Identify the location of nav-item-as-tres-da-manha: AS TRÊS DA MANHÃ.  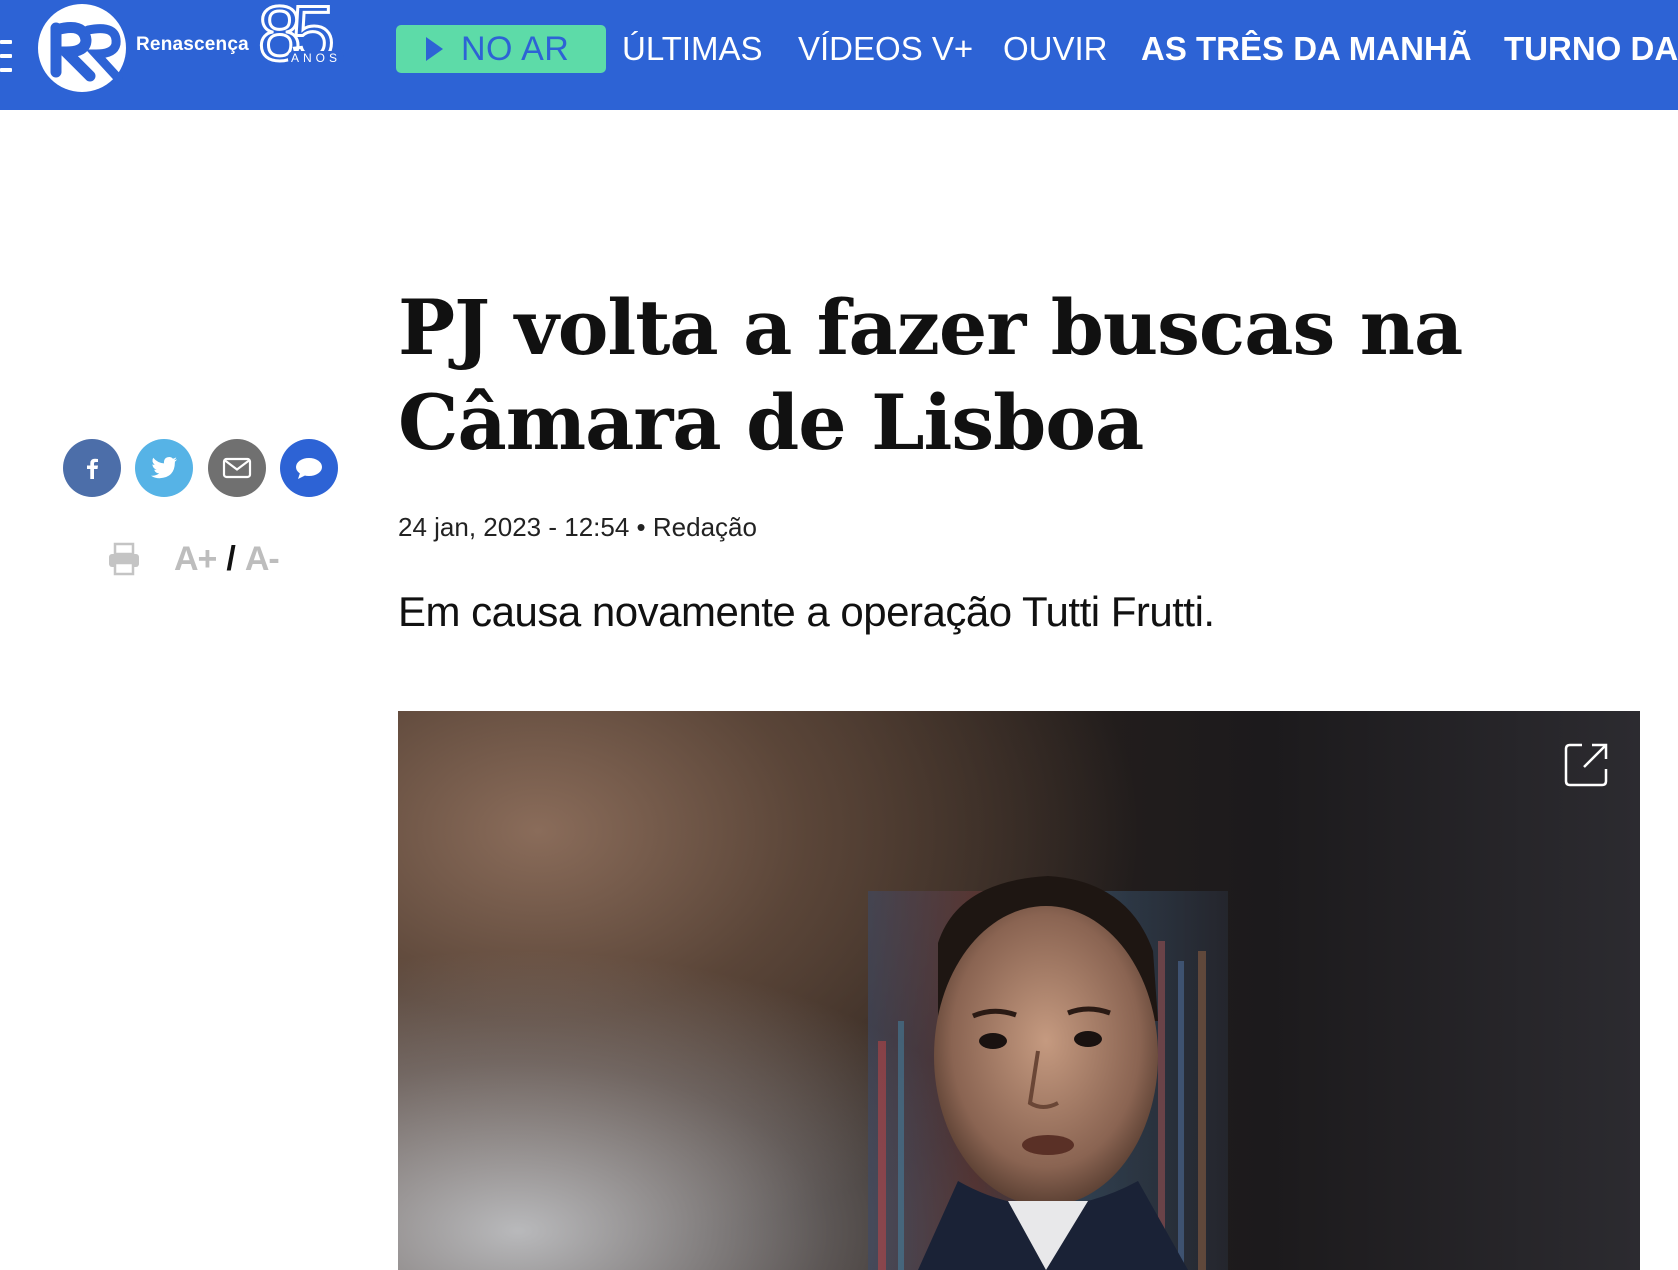
(1306, 49).